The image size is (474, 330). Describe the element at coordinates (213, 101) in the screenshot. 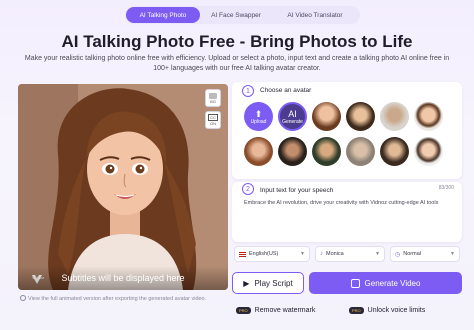

I see `background-label: BG` at that location.